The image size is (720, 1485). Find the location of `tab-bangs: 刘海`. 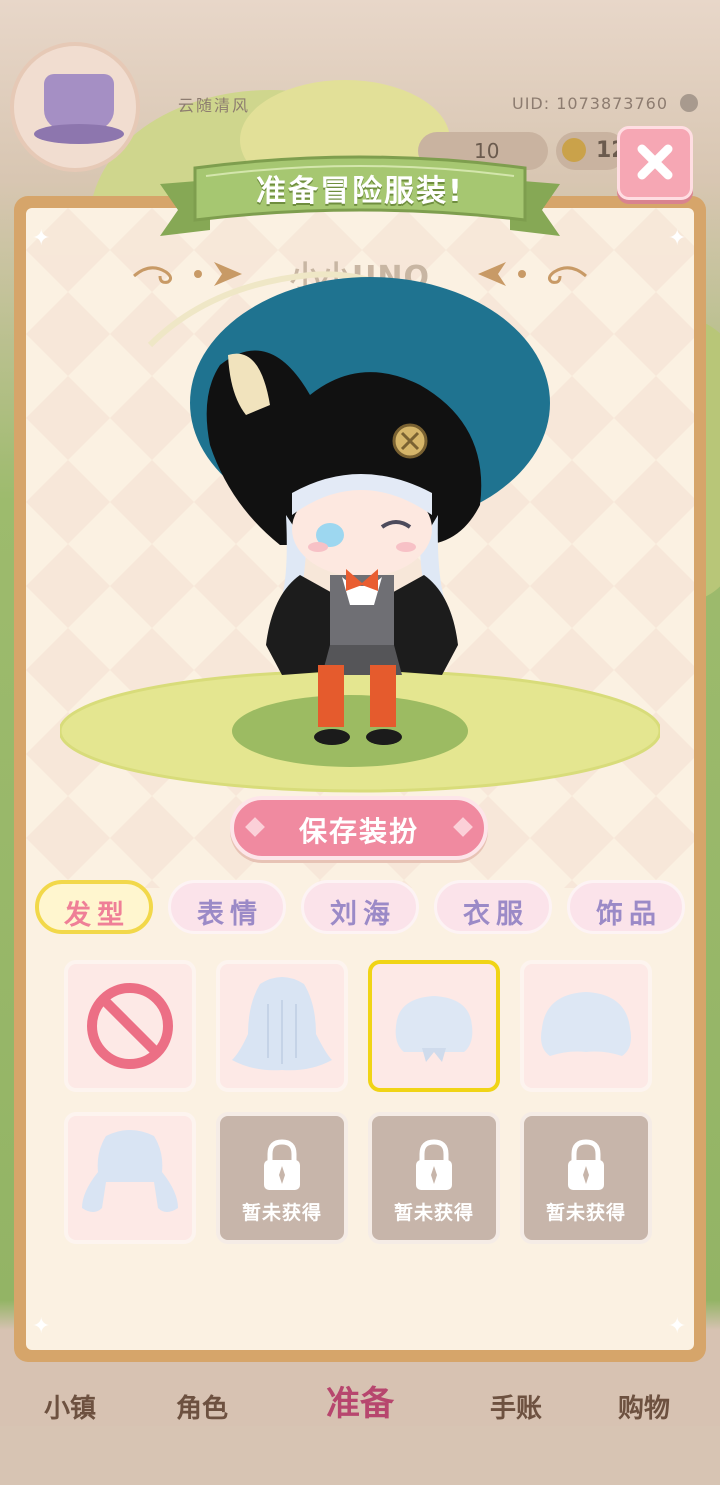

tab-bangs: 刘海 is located at coordinates (360, 907).